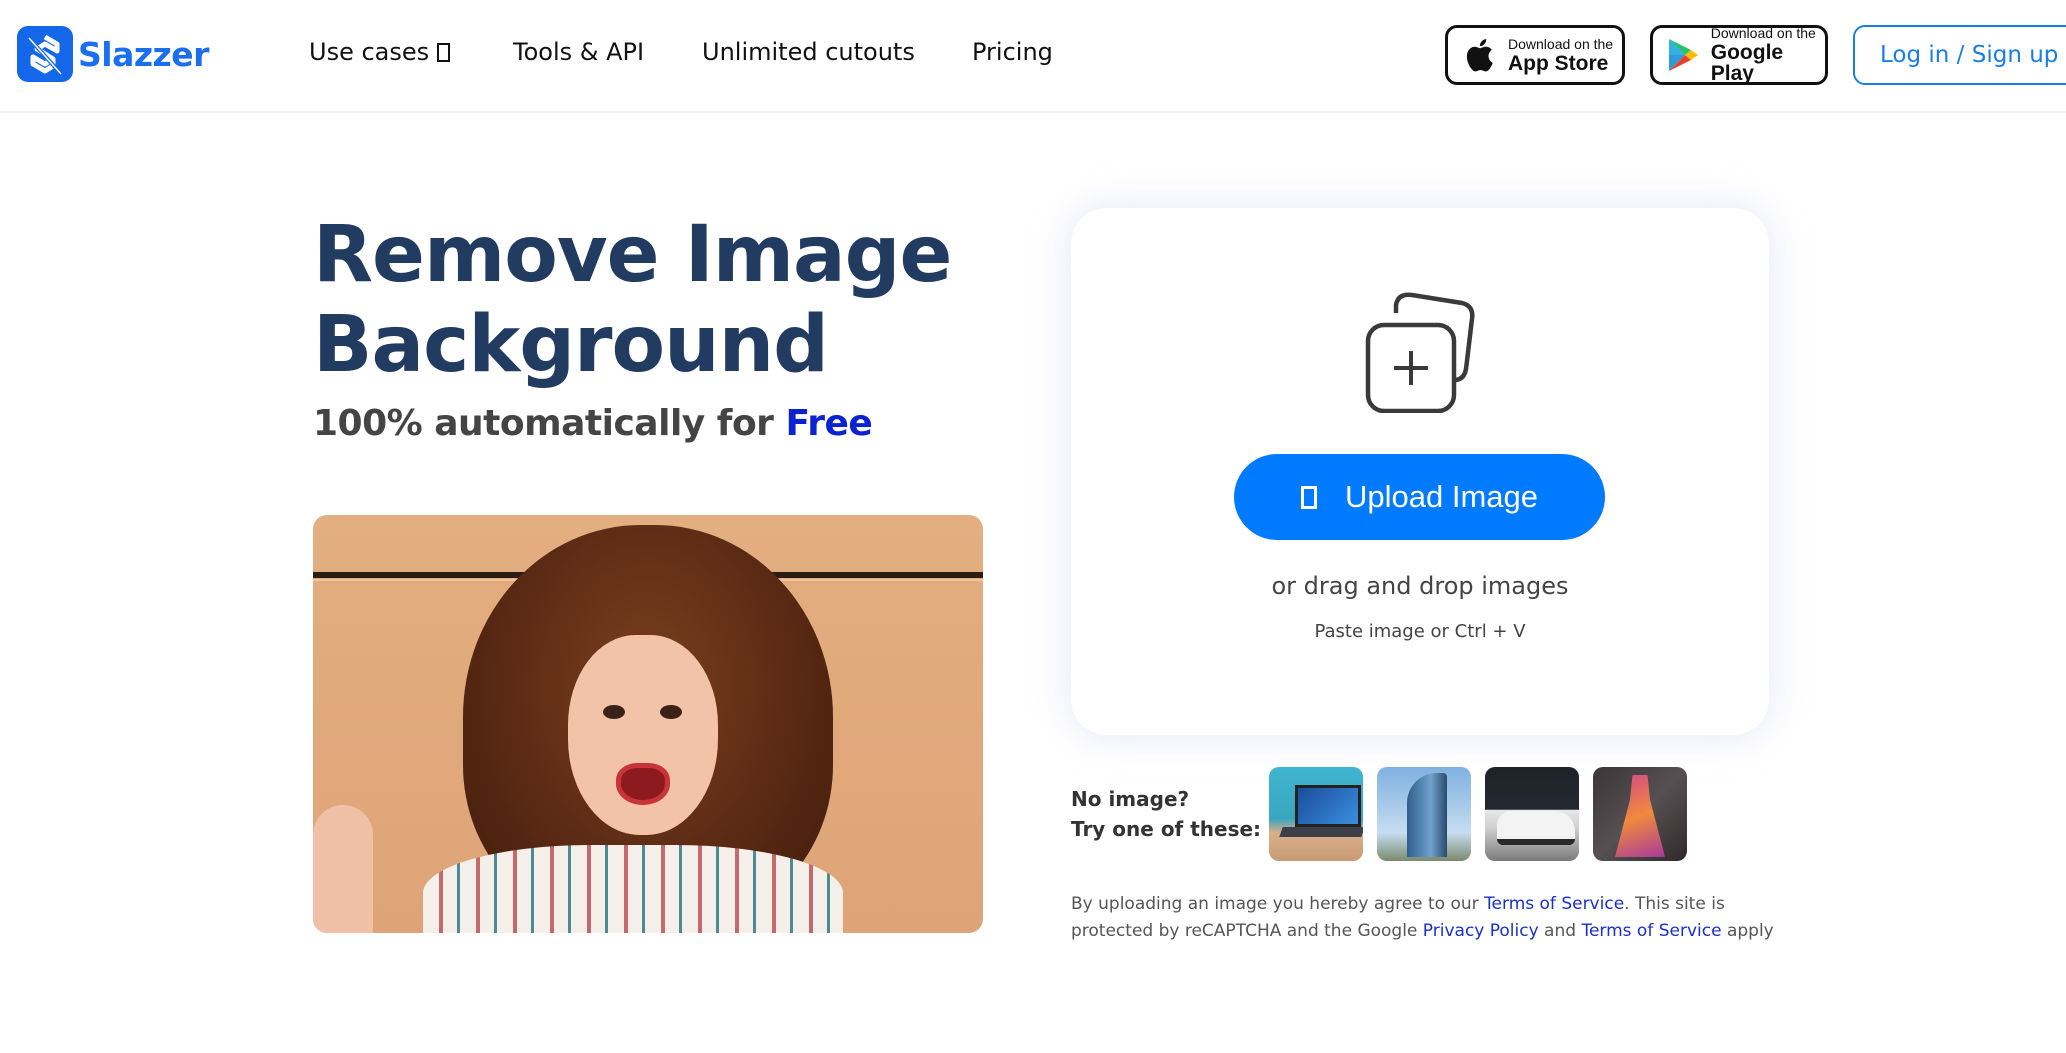  I want to click on nav-unlimited-cutouts: Unlimited cutouts, so click(808, 52).